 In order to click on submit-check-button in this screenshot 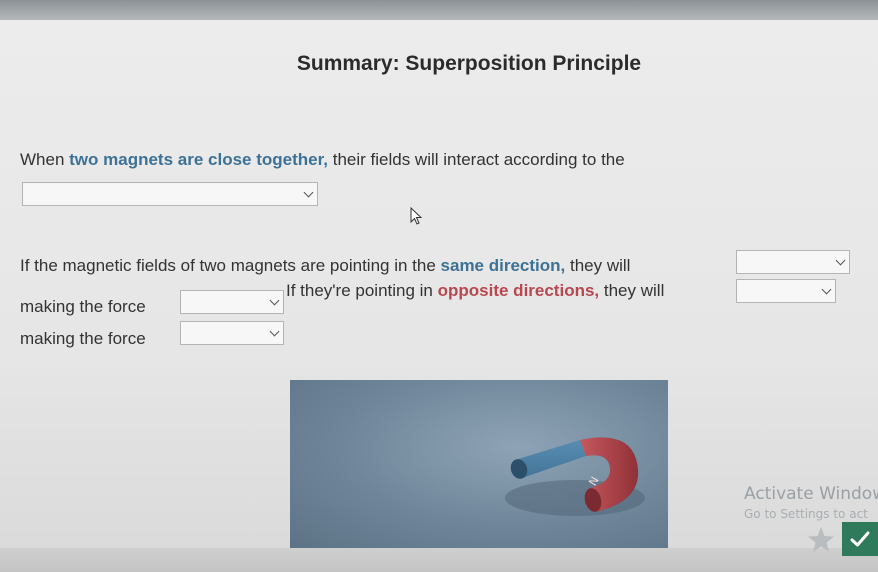, I will do `click(860, 539)`.